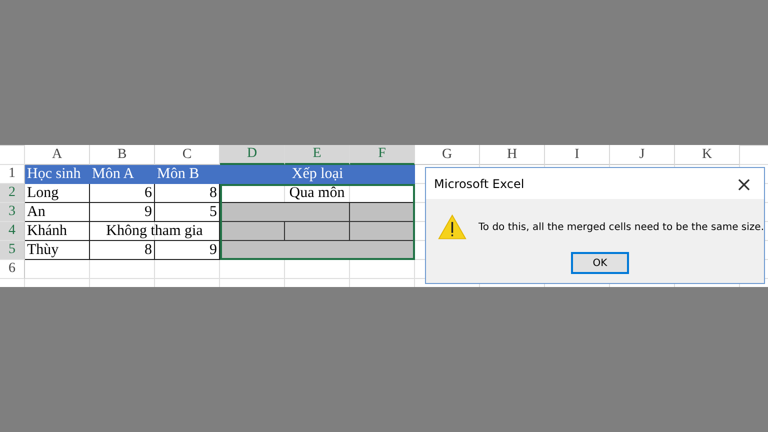  What do you see at coordinates (122, 193) in the screenshot?
I see `table-cell: 6` at bounding box center [122, 193].